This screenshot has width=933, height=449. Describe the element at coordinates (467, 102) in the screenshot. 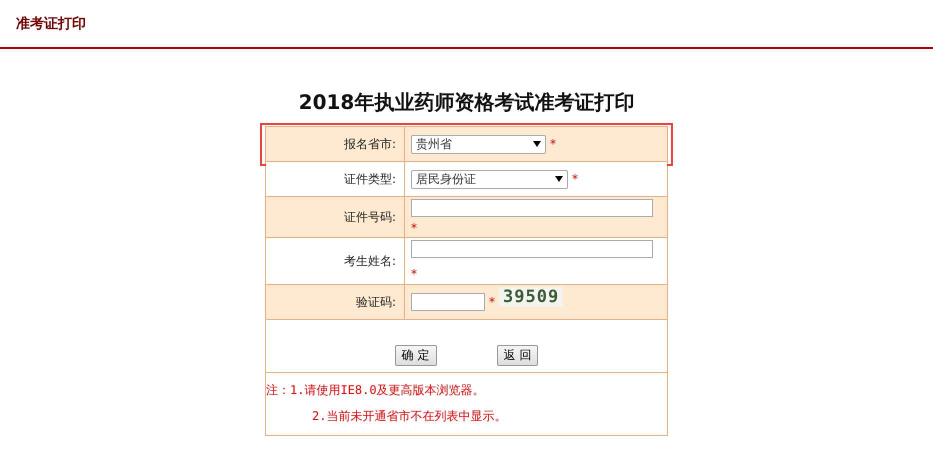

I see `form-title: 2018年执业药师资格考试准考证打印` at that location.